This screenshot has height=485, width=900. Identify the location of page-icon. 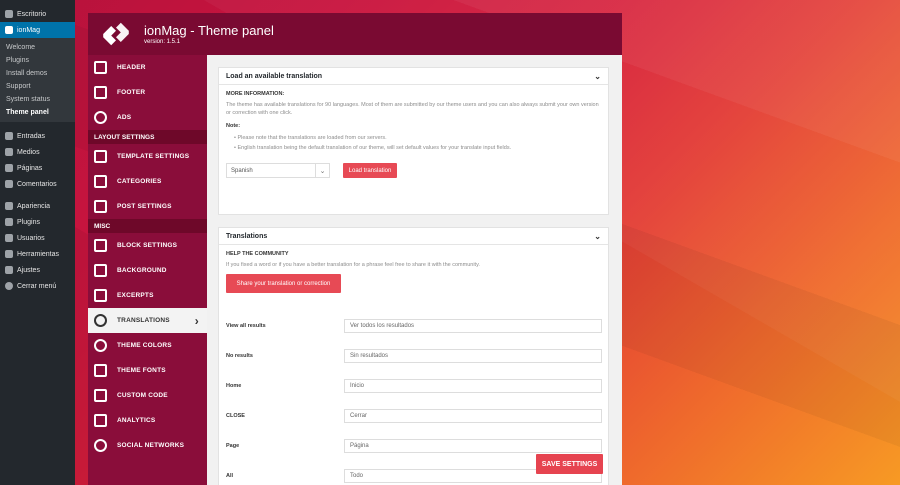
(9, 168).